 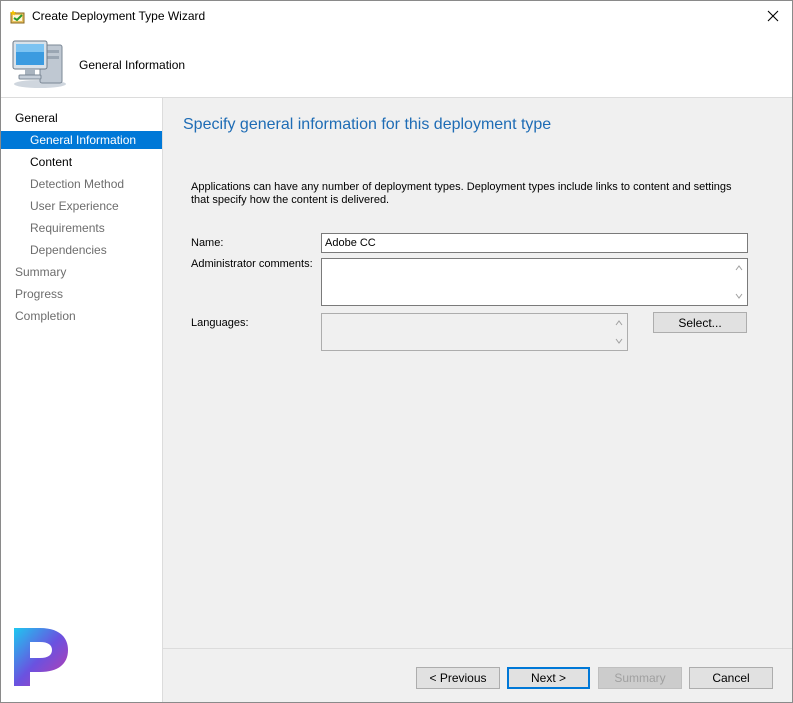 I want to click on name-field: Adobe CC, so click(x=534, y=243).